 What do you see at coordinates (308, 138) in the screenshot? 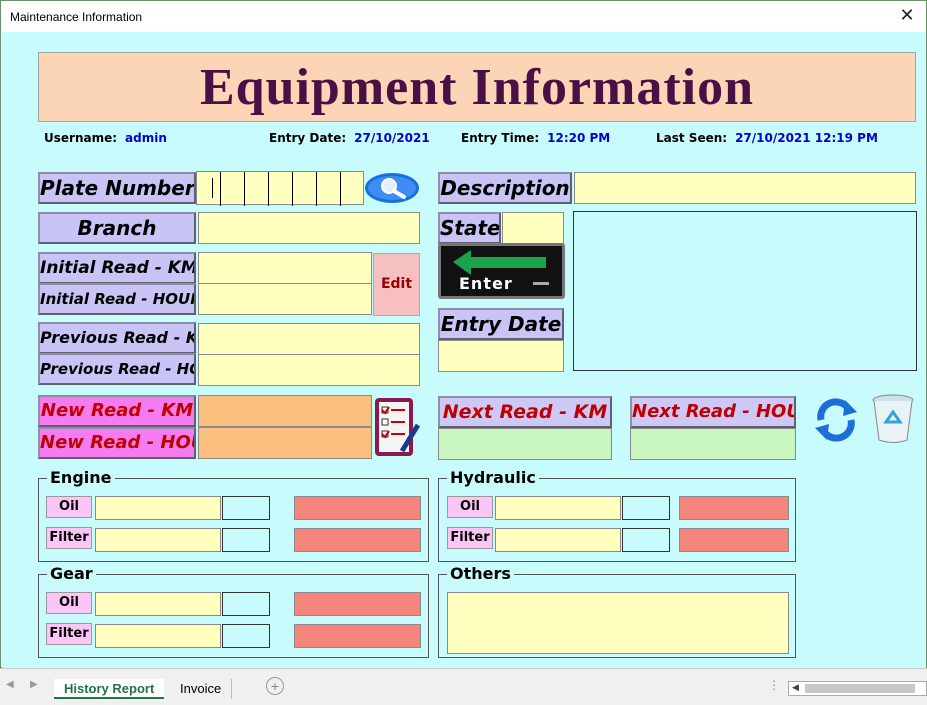
I see `entry-date-label: Entry Date:` at bounding box center [308, 138].